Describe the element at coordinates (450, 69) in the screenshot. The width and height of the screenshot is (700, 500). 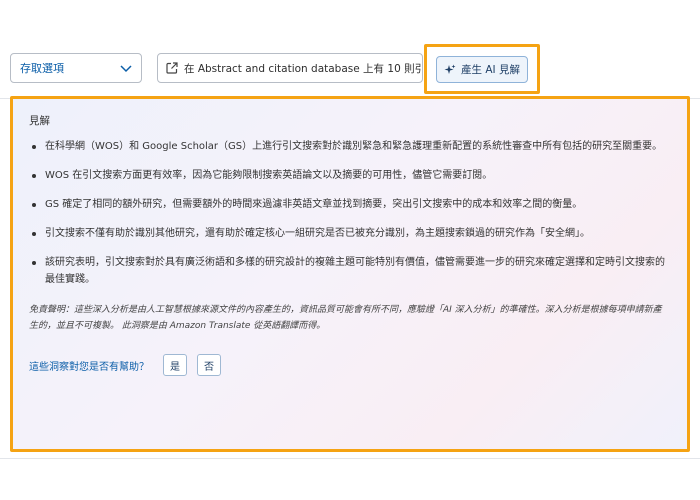
I see `sparkle-icon` at that location.